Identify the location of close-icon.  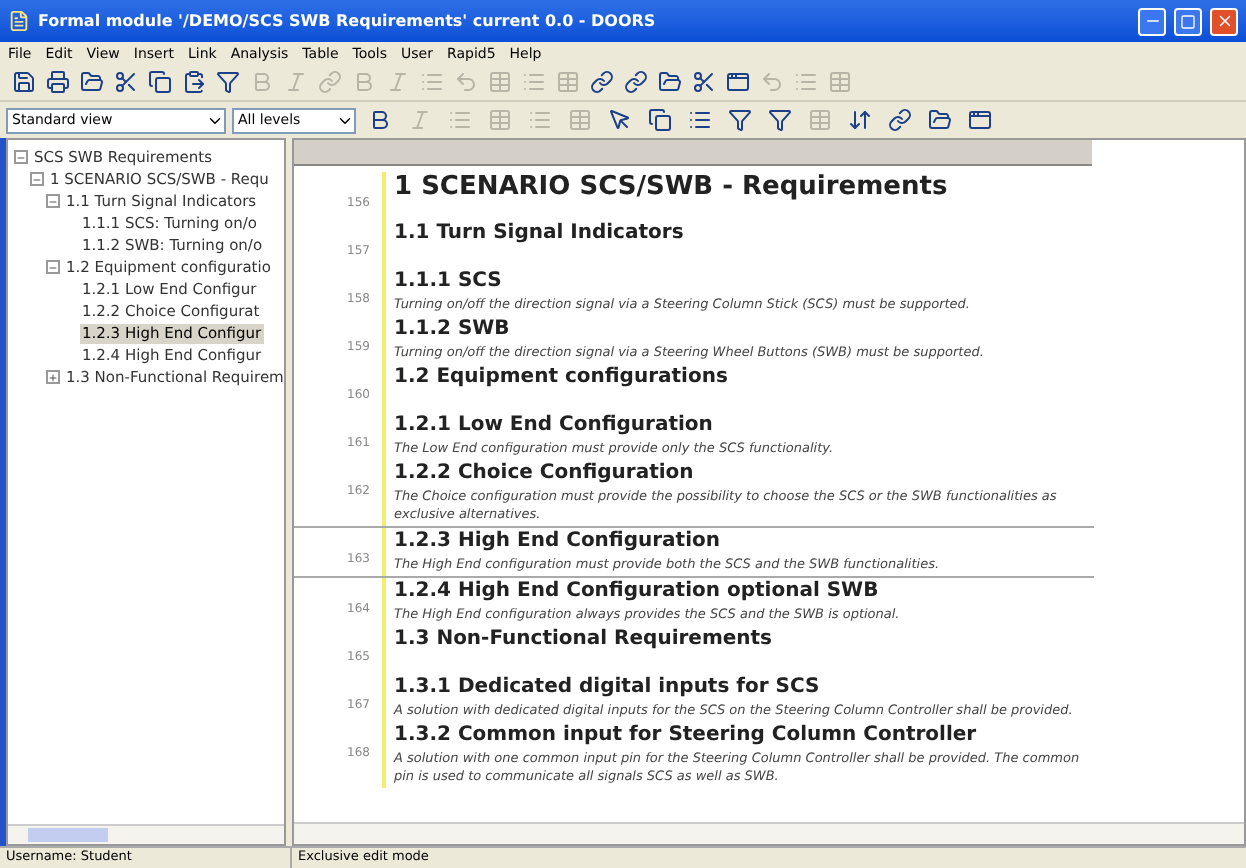
(1224, 21).